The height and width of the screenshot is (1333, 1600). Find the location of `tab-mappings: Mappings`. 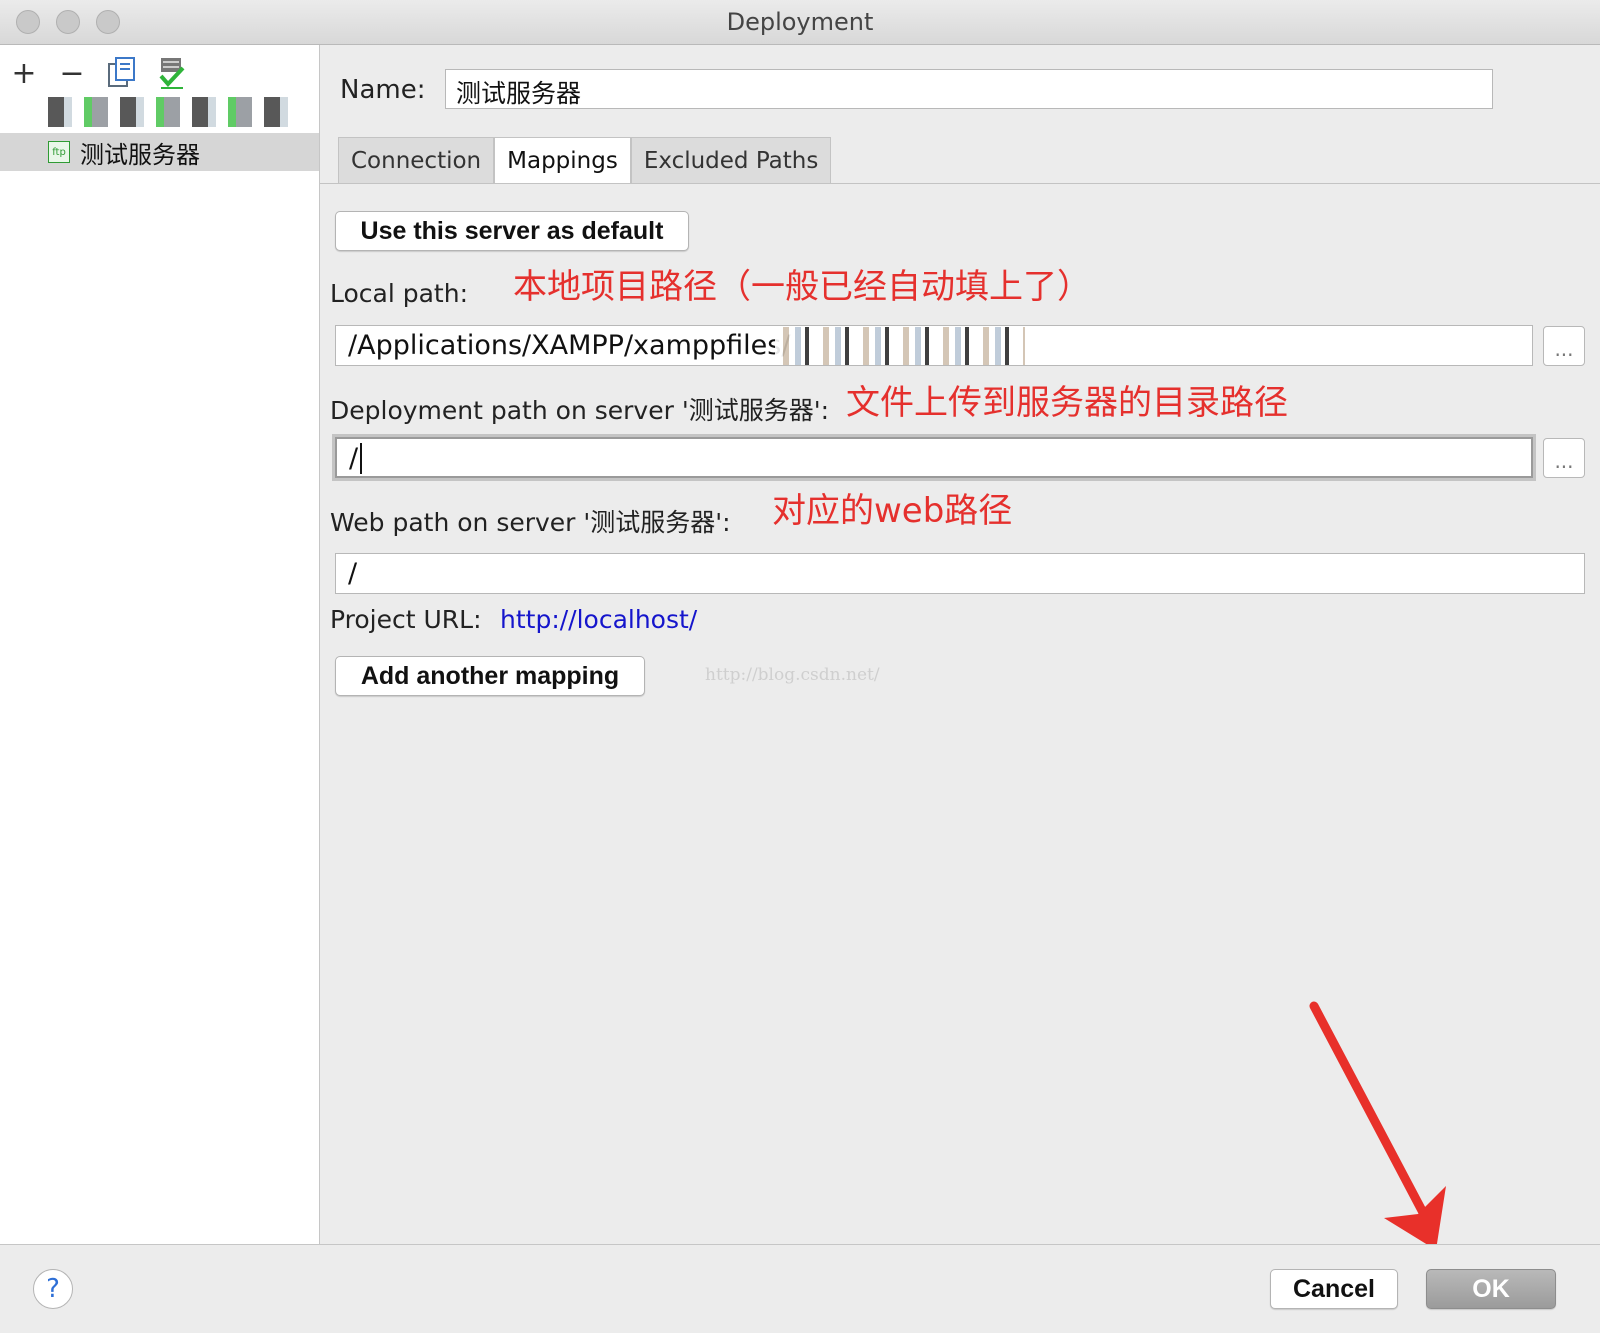

tab-mappings: Mappings is located at coordinates (562, 160).